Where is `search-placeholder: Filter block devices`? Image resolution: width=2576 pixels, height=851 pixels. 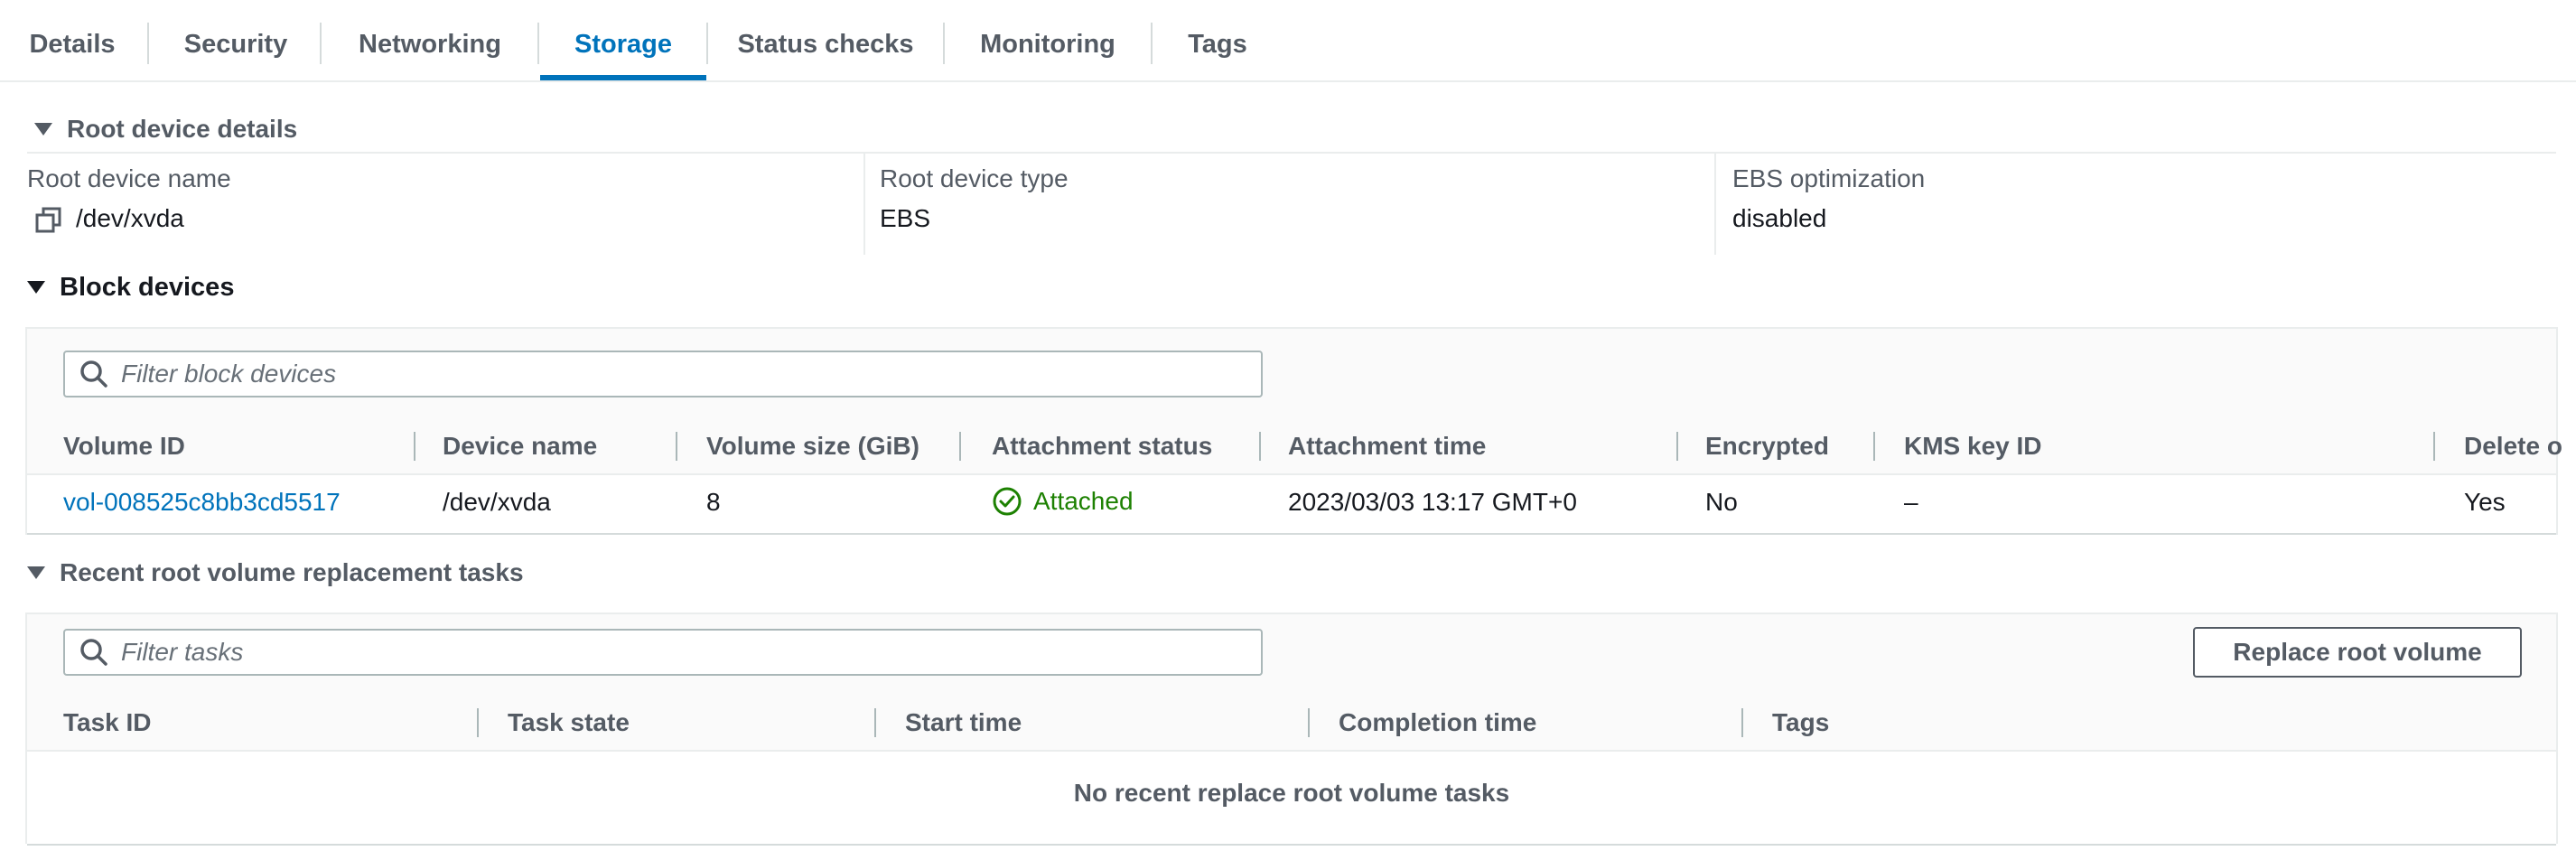 search-placeholder: Filter block devices is located at coordinates (229, 374).